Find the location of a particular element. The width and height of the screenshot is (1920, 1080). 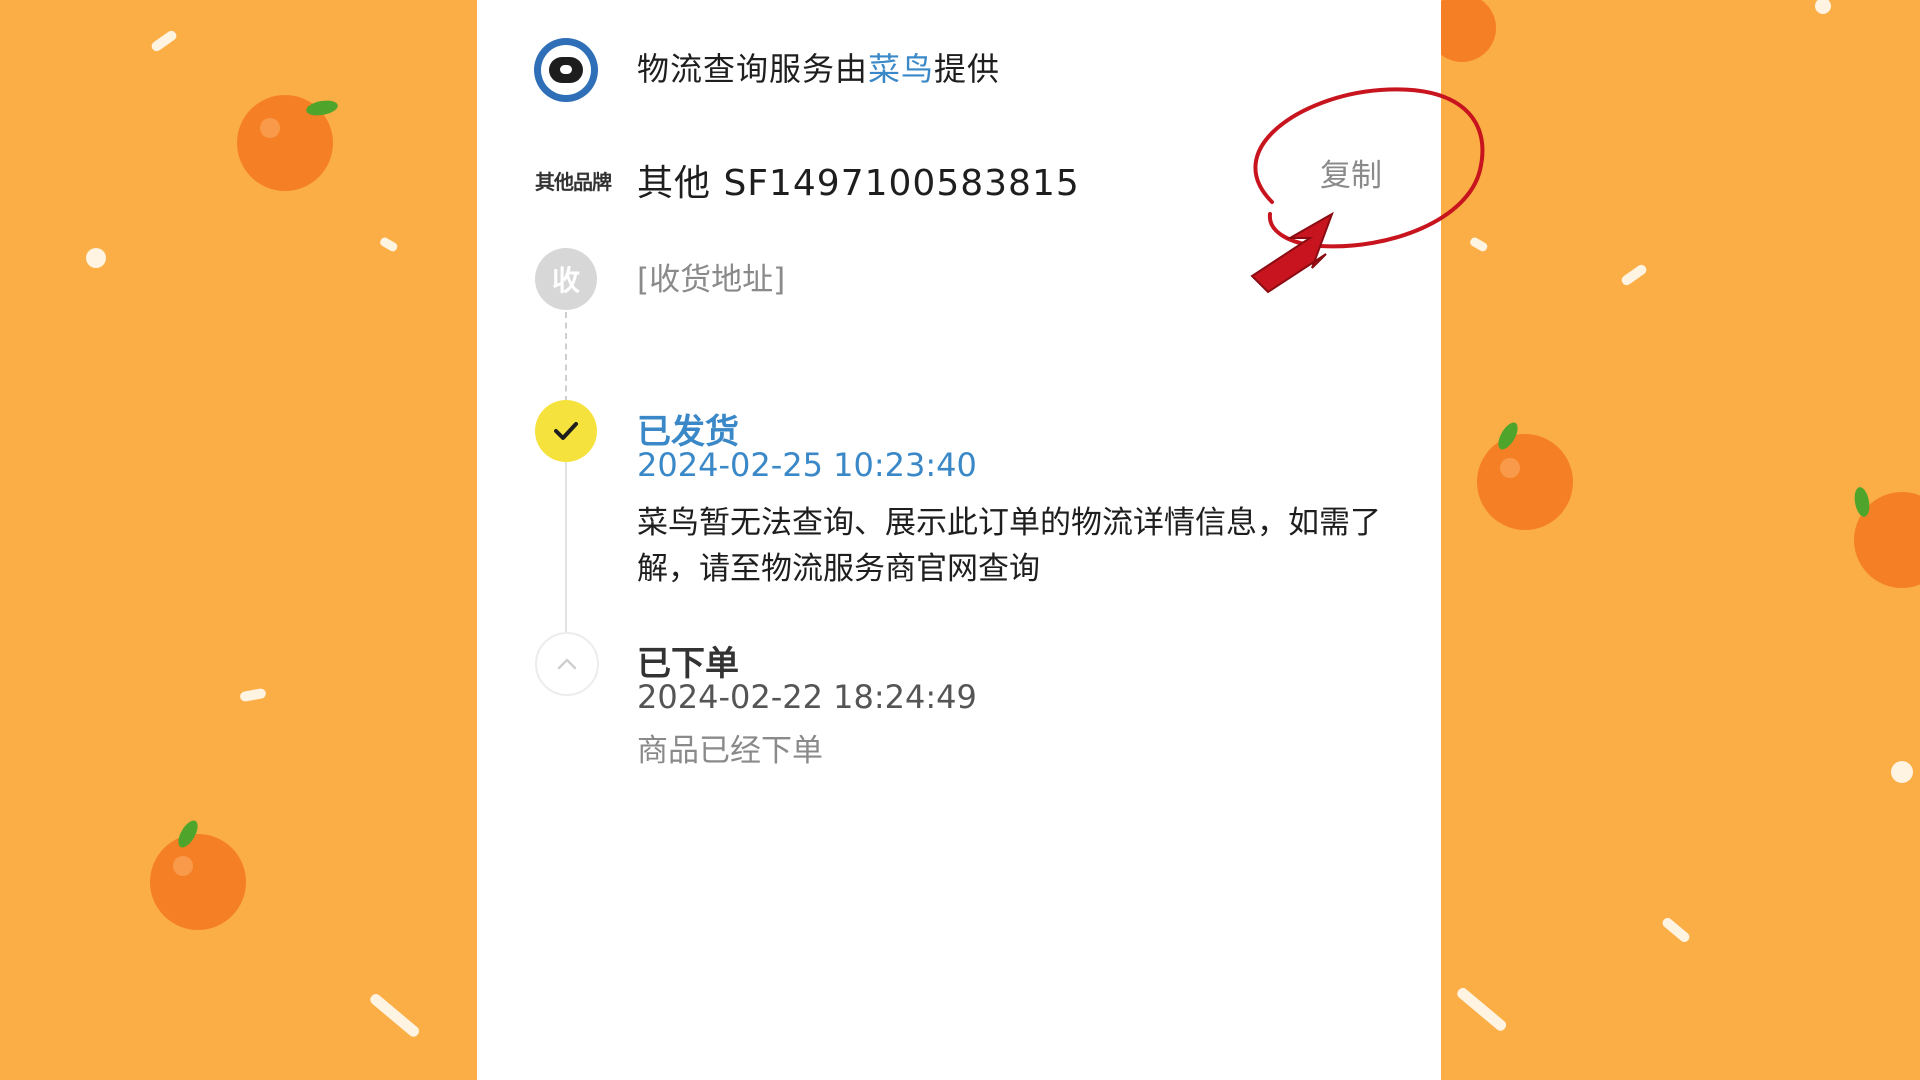

service-provider-text: 物流查询服务由菜鸟提供 is located at coordinates (818, 67).